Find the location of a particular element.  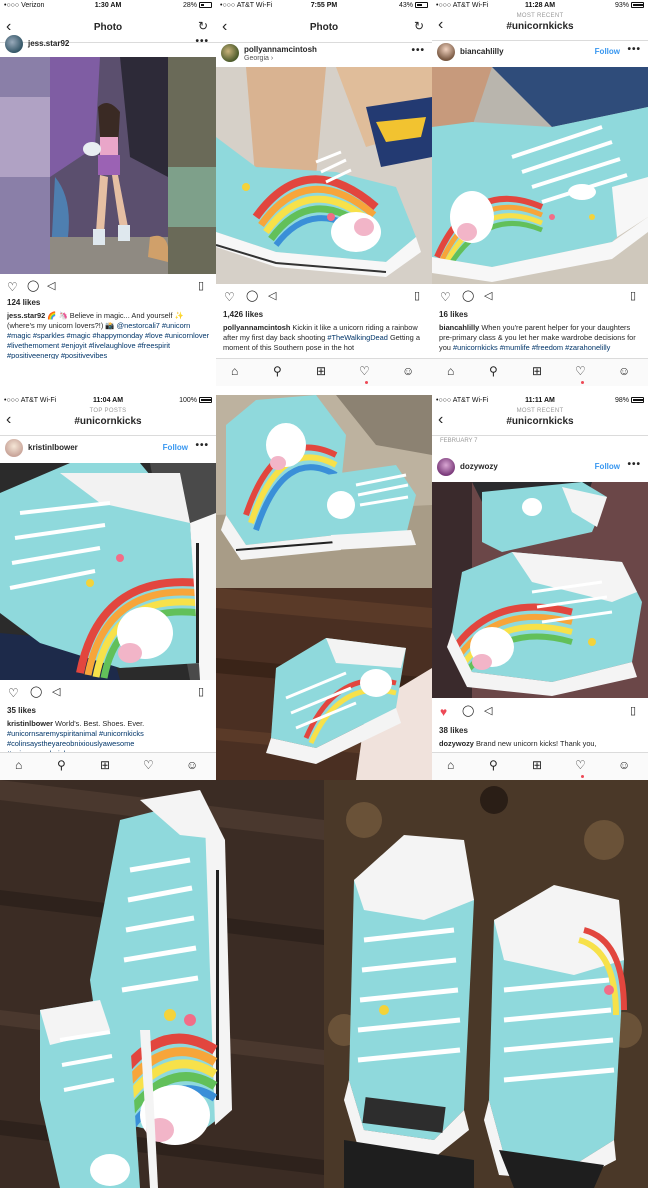

battery-icon is located at coordinates (637, 5).